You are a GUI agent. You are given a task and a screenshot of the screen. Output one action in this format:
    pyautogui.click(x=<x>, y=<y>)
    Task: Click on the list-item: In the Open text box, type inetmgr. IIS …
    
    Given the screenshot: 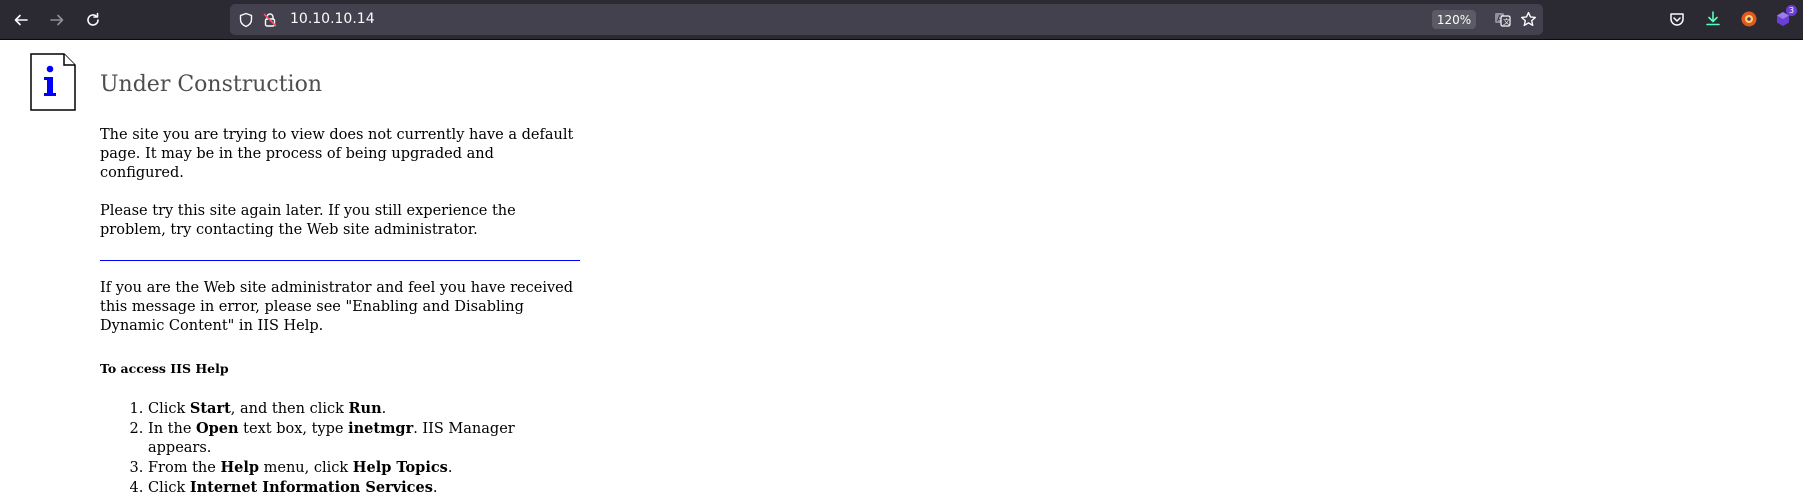 What is the action you would take?
    pyautogui.click(x=364, y=438)
    